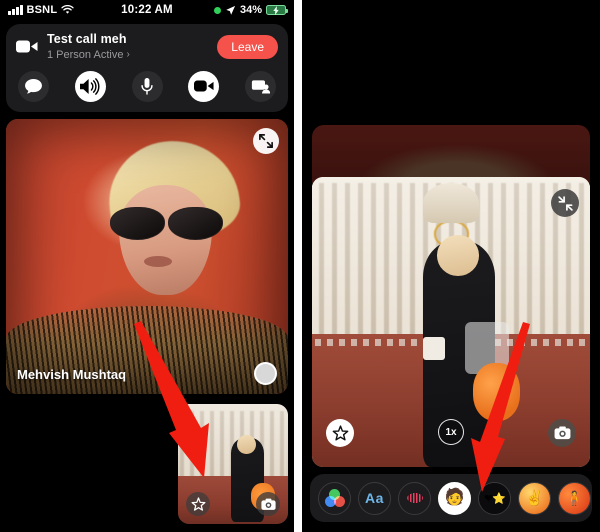 The width and height of the screenshot is (600, 532). What do you see at coordinates (72, 374) in the screenshot?
I see `participant-name-label: Mehvish Mushtaq` at bounding box center [72, 374].